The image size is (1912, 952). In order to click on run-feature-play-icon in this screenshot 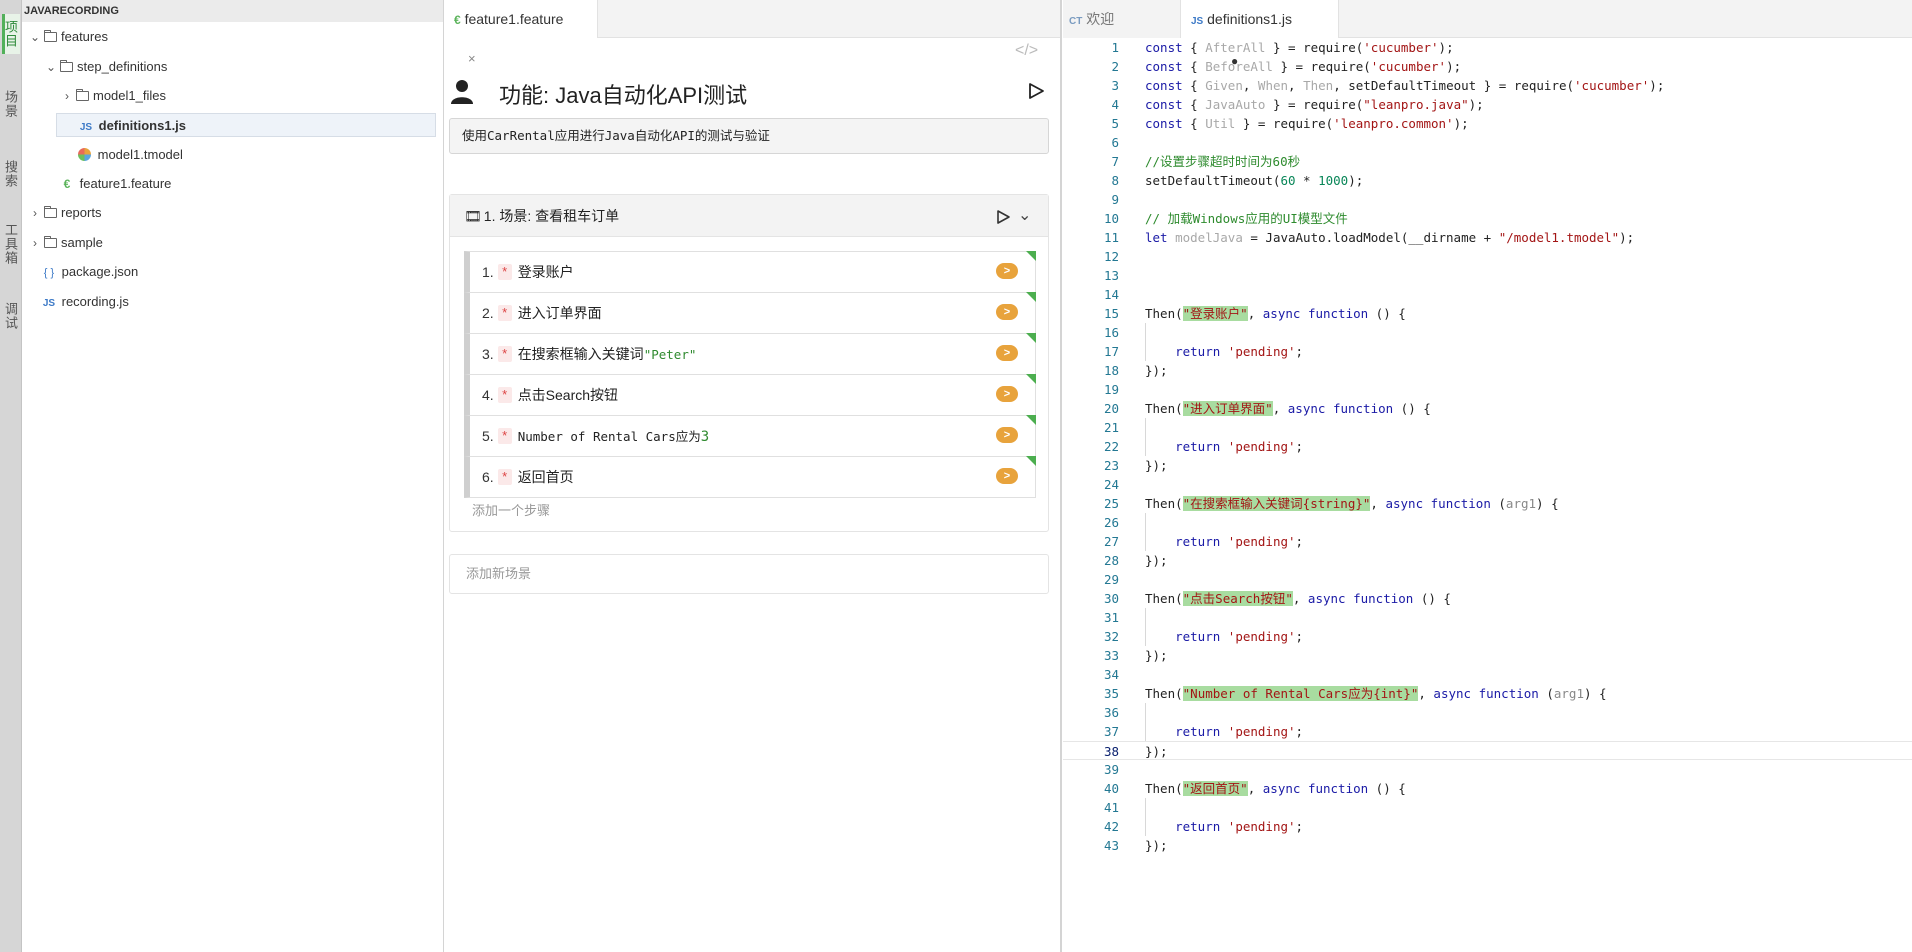, I will do `click(1036, 91)`.